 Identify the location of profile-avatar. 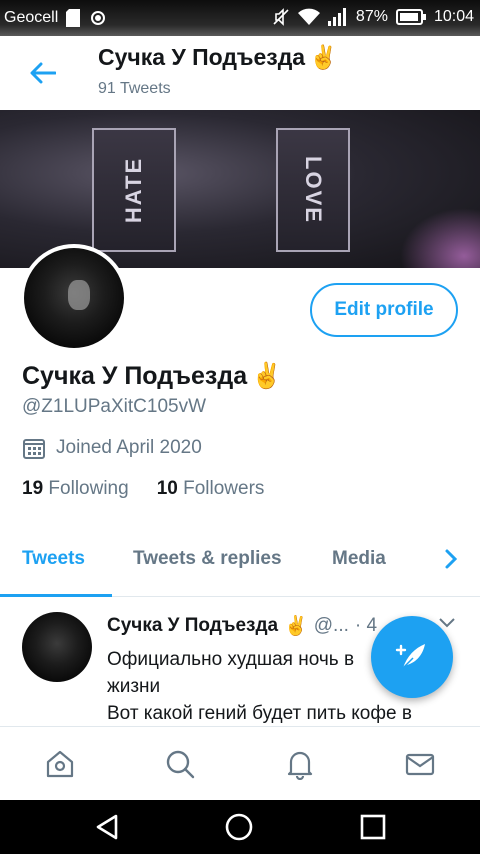
(74, 298).